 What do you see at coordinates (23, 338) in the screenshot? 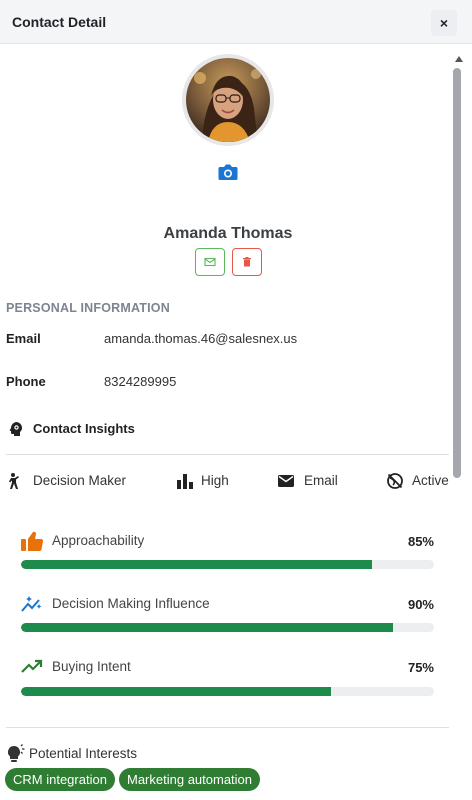
I see `email-label: Email` at bounding box center [23, 338].